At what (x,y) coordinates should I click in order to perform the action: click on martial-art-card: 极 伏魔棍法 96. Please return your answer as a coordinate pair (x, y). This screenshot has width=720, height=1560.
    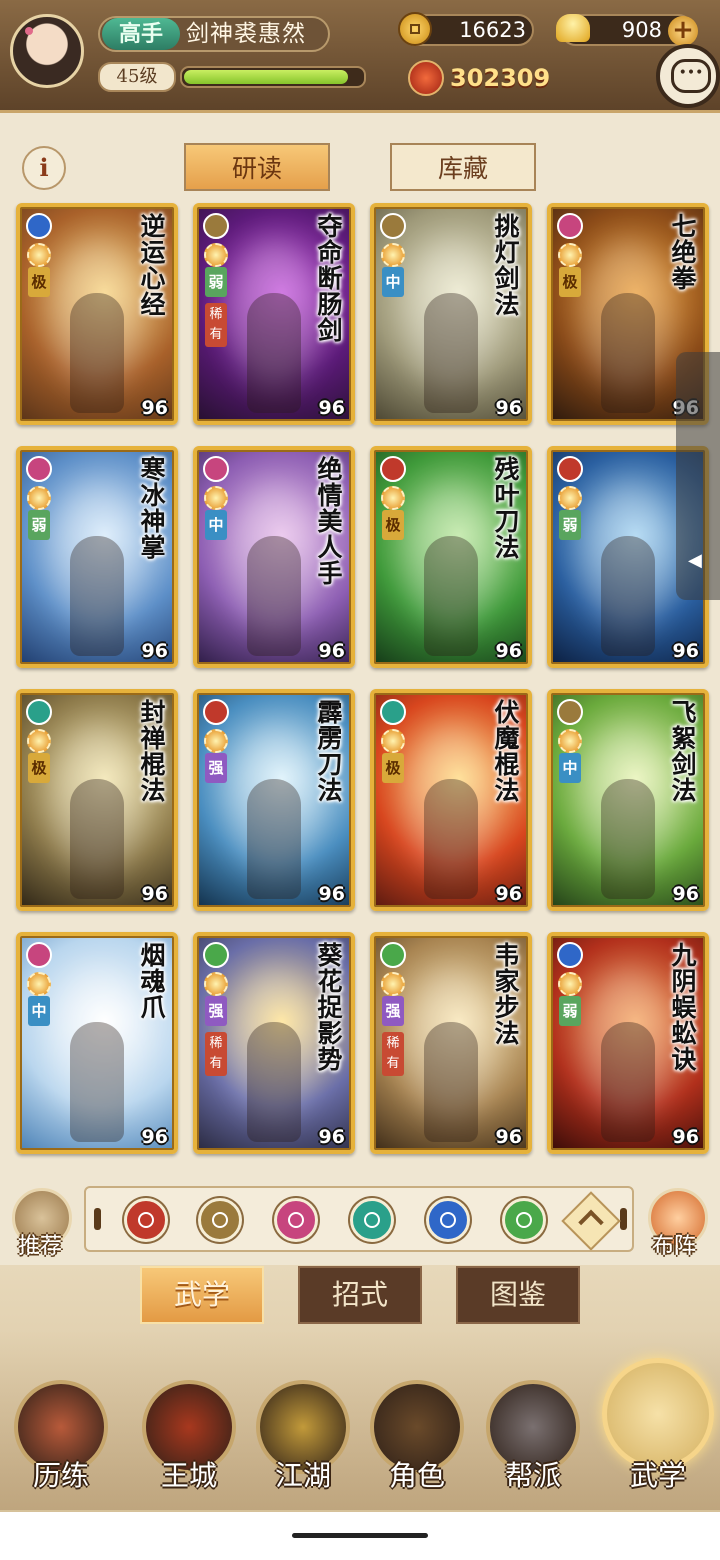
    Looking at the image, I should click on (451, 800).